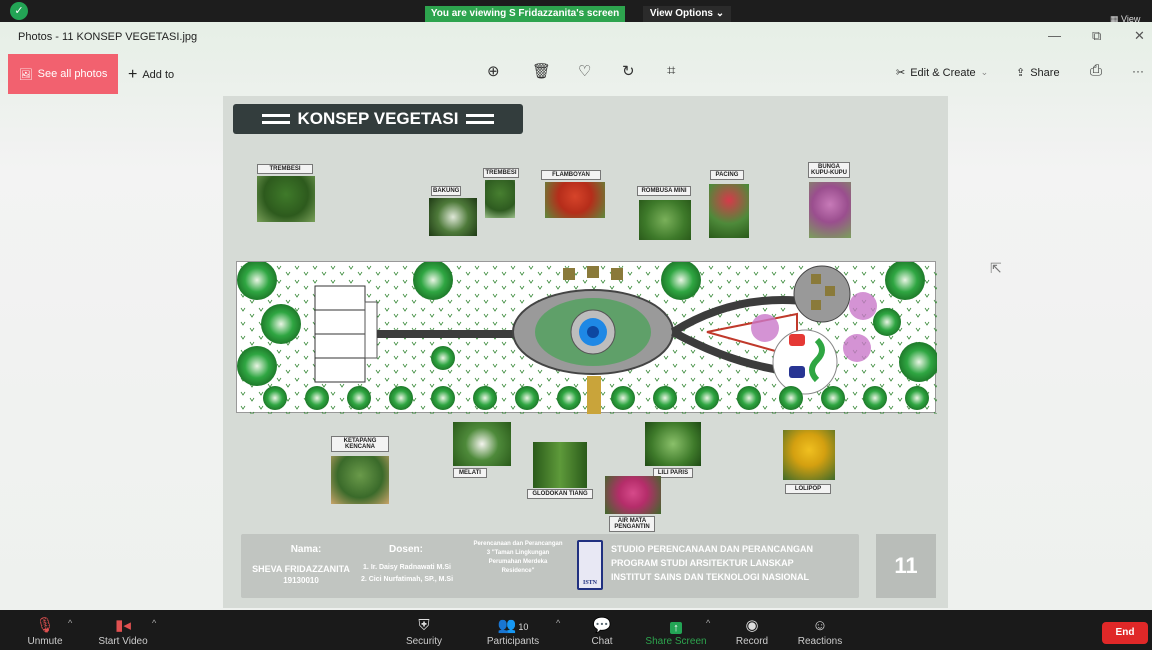 Image resolution: width=1152 pixels, height=650 pixels. Describe the element at coordinates (702, 563) in the screenshot. I see `studio-line-2: PROGRAM STUDI ARSITEKTUR LANSKAP` at that location.